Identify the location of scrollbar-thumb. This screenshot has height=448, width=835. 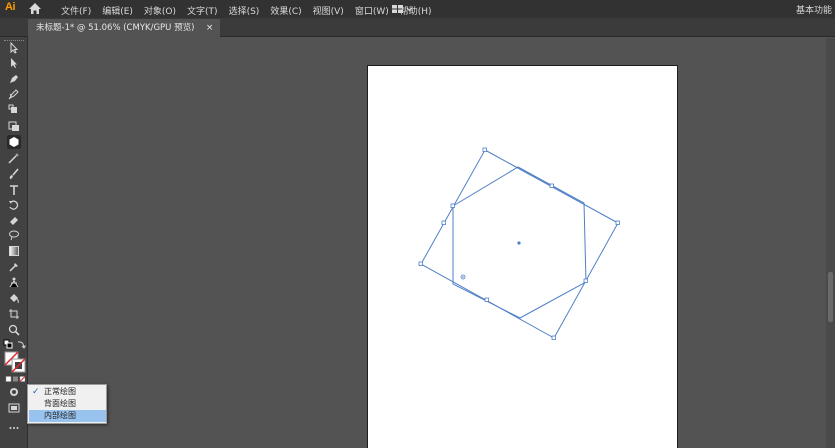
(830, 297).